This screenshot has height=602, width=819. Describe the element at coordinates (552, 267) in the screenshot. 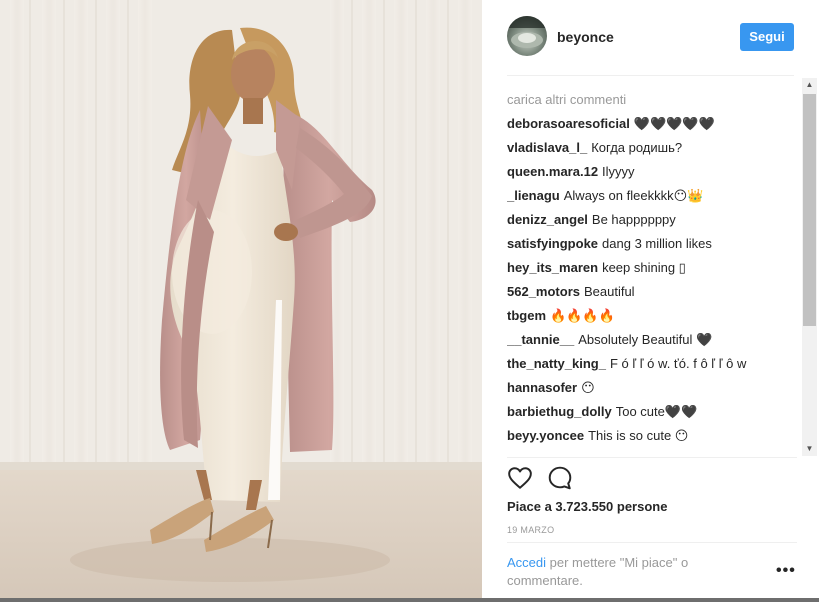

I see `comment-username: hey_its_maren` at that location.